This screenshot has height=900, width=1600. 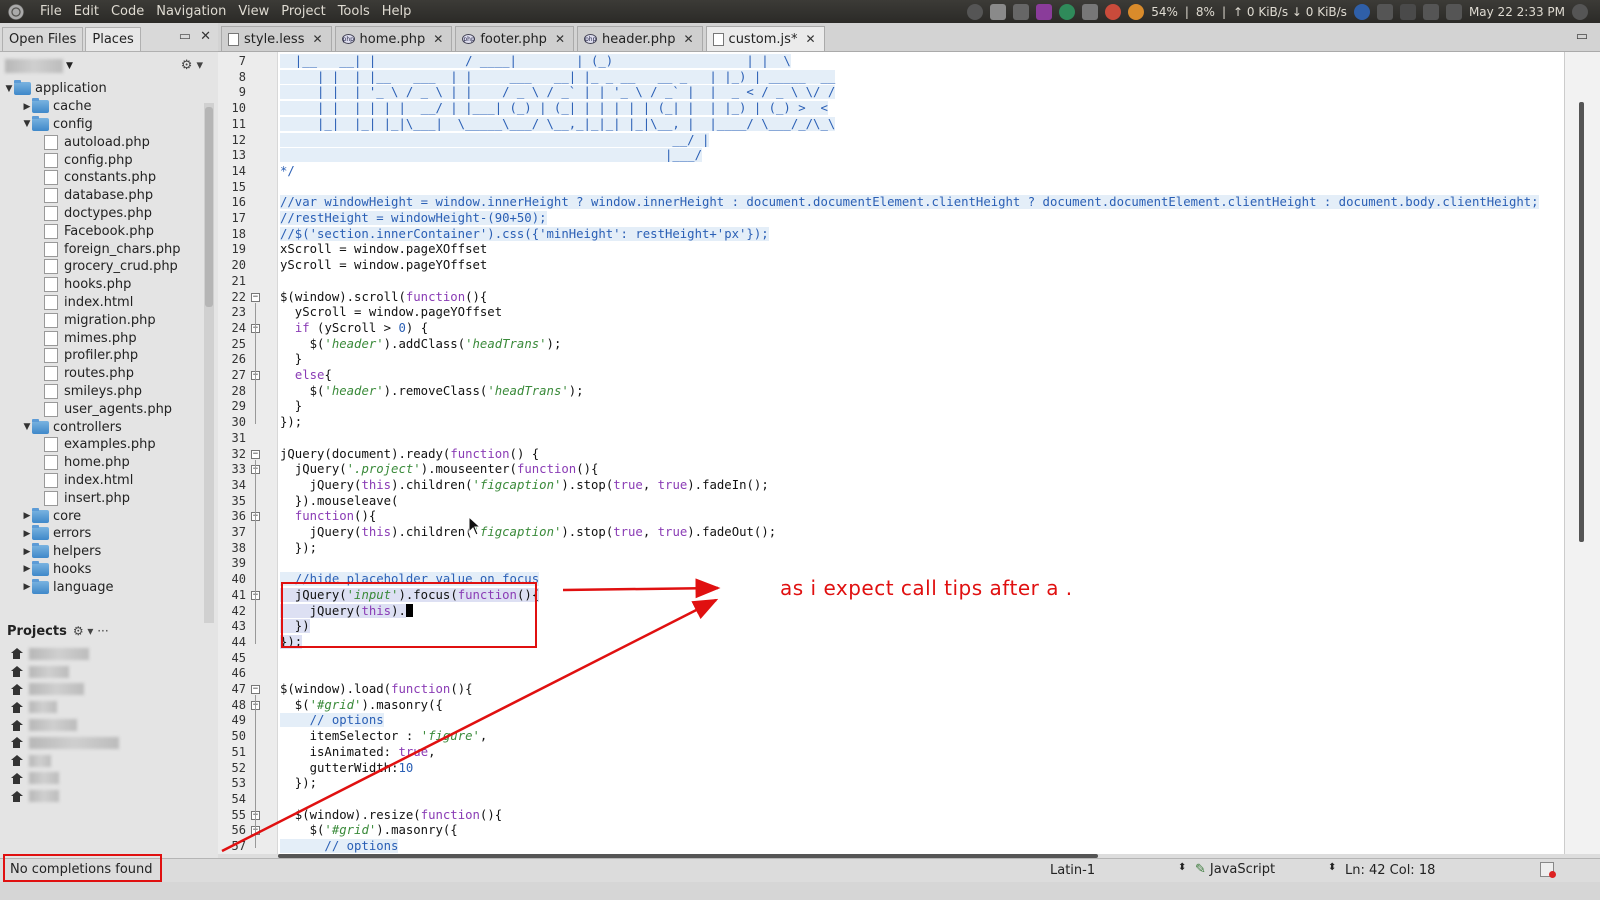 I want to click on tabs-menu-icon: ▭, so click(x=1582, y=36).